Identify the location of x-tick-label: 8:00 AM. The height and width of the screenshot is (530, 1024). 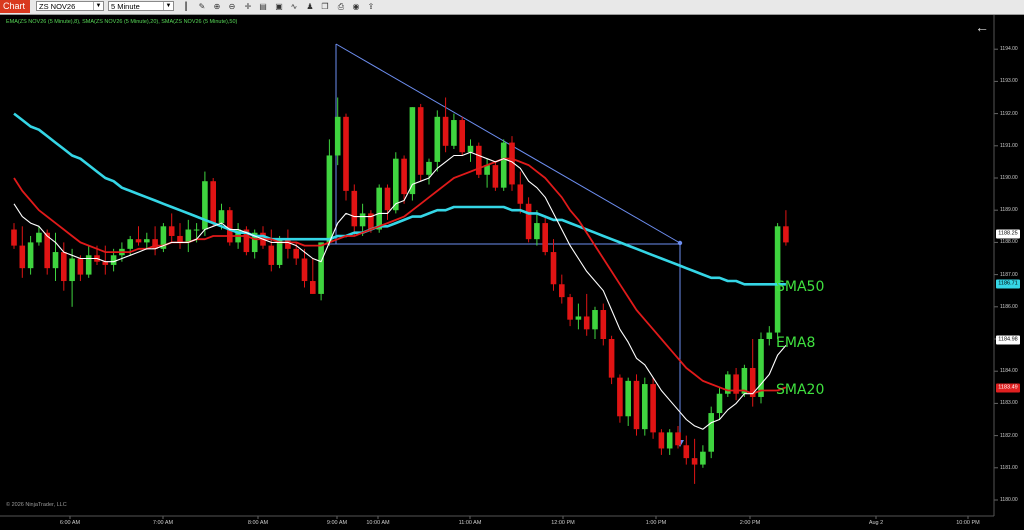
(258, 523).